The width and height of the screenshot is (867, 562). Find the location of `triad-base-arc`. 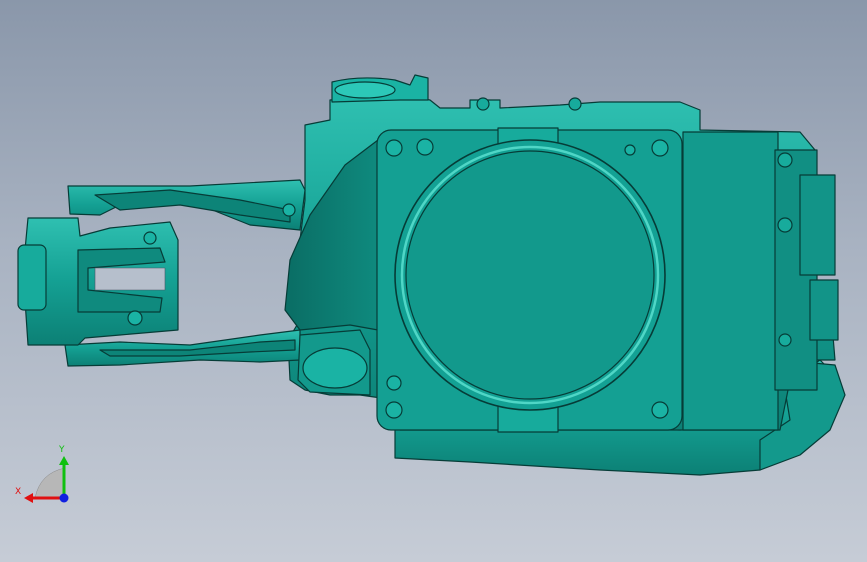

triad-base-arc is located at coordinates (50, 483).